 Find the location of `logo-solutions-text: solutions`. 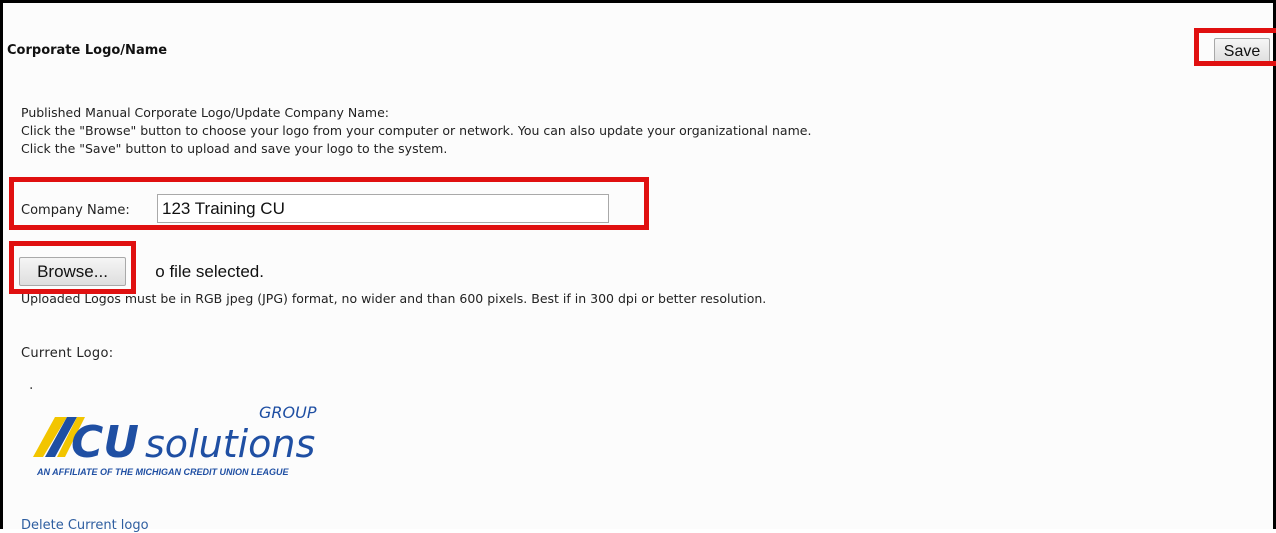

logo-solutions-text: solutions is located at coordinates (230, 444).